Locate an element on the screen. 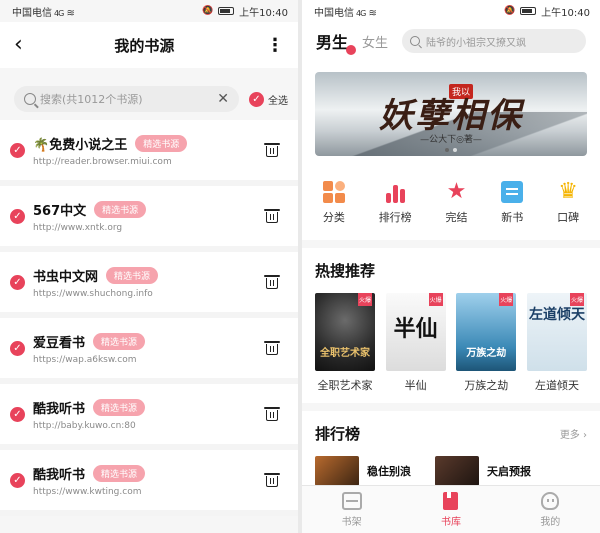 Image resolution: width=600 pixels, height=533 pixels. search-row: 搜索(共1012个书源) ✕ ✓ 全选 is located at coordinates (149, 94).